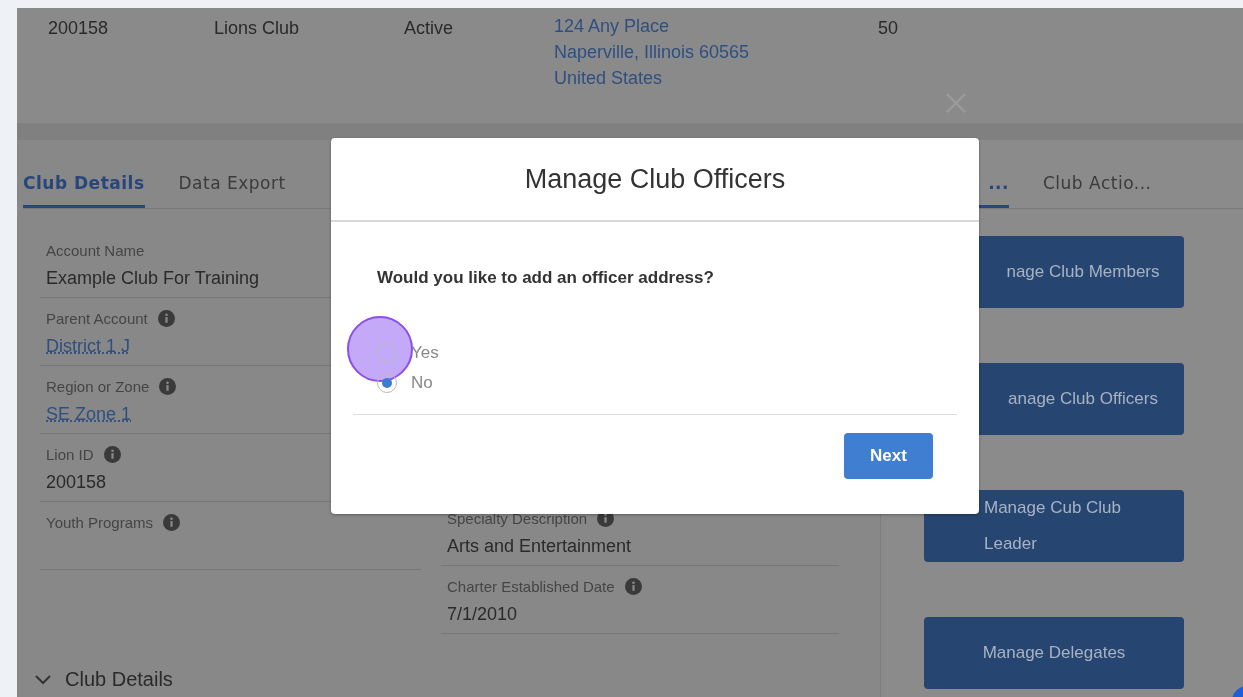  I want to click on next-button: Next, so click(888, 456).